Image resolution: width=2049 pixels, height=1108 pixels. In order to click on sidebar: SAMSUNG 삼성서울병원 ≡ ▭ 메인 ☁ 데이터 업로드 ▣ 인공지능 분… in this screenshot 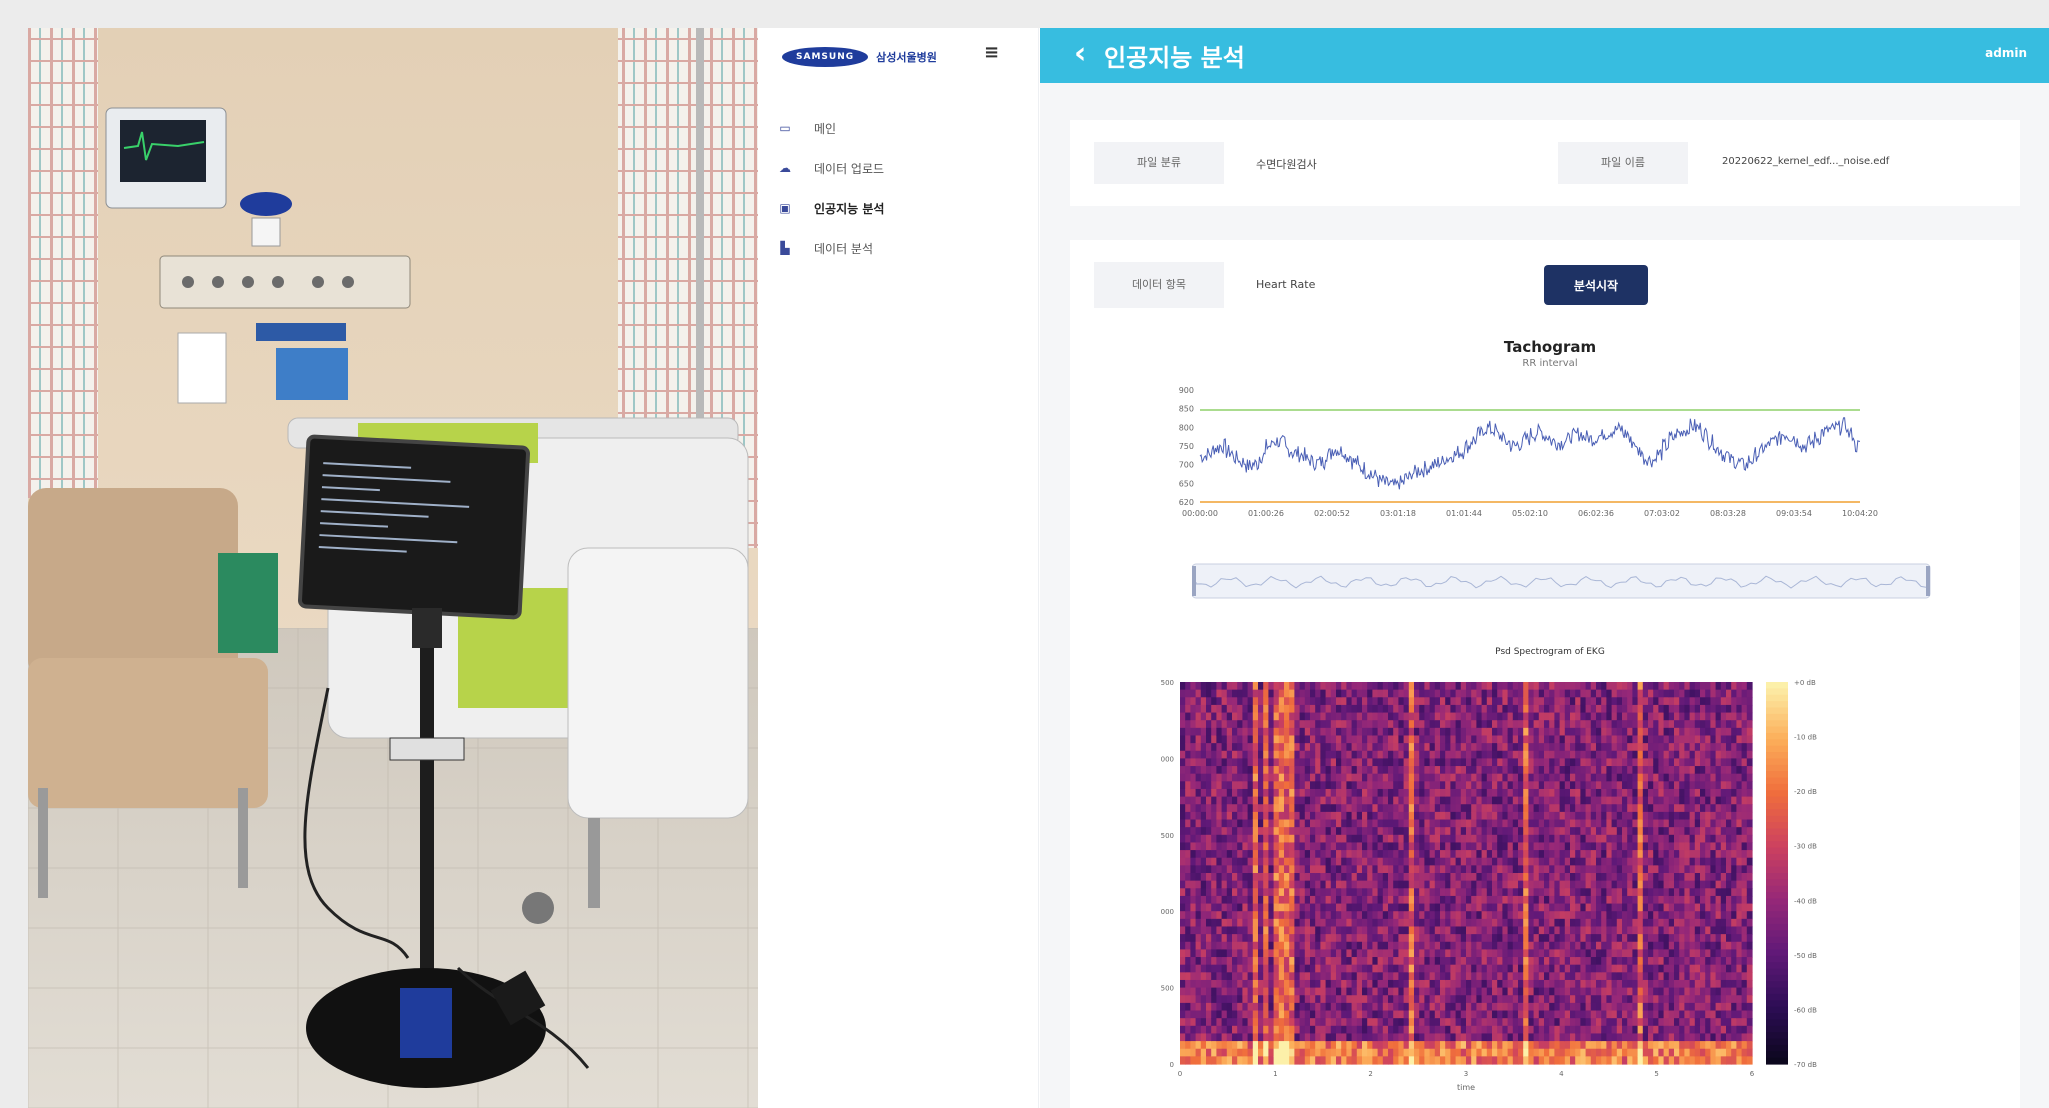, I will do `click(901, 568)`.